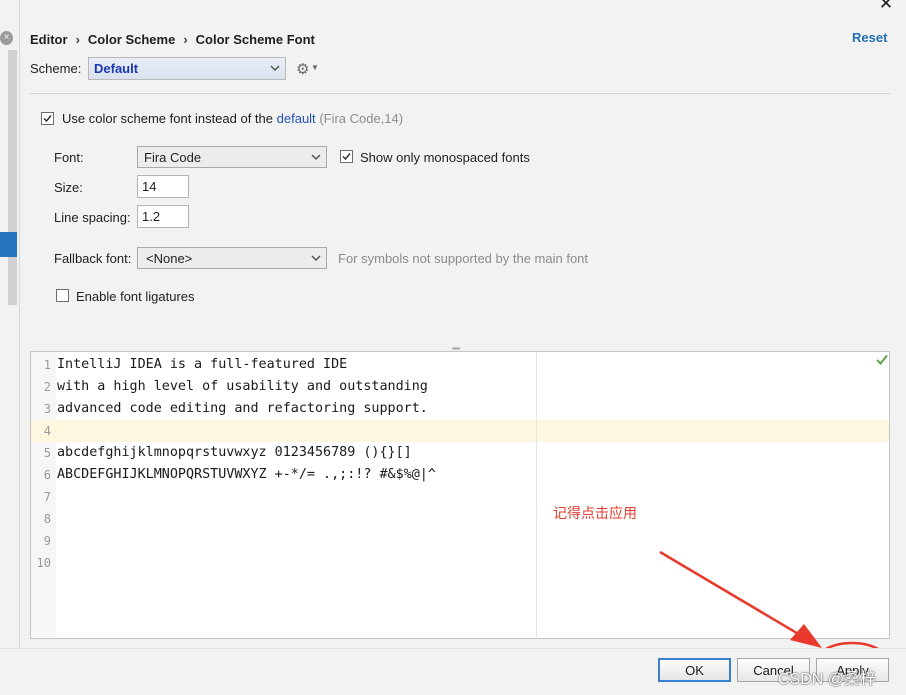 The image size is (906, 695). What do you see at coordinates (346, 156) in the screenshot?
I see `monospaced-only-checkbox` at bounding box center [346, 156].